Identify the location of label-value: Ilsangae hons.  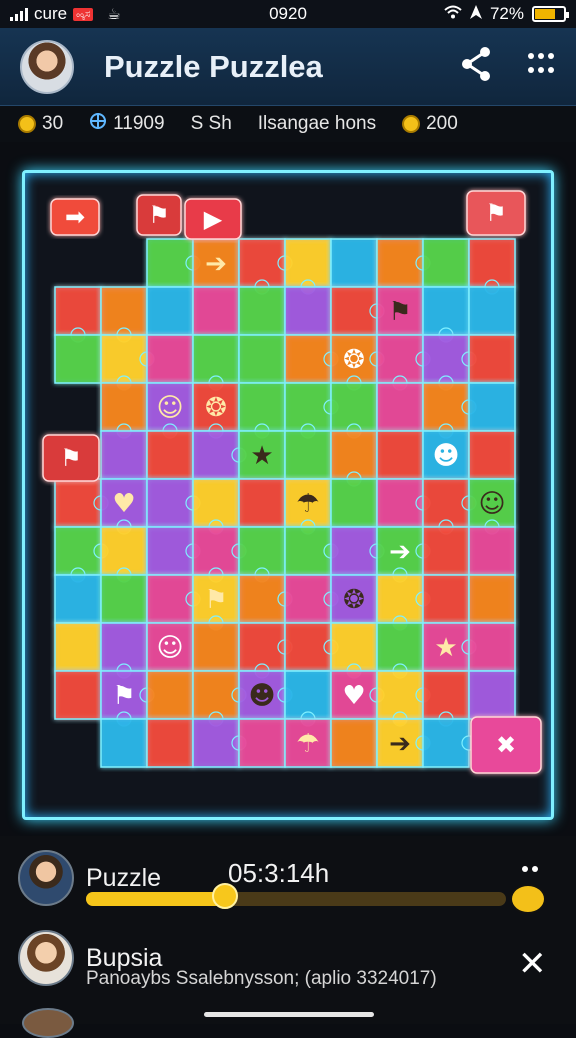
(317, 123).